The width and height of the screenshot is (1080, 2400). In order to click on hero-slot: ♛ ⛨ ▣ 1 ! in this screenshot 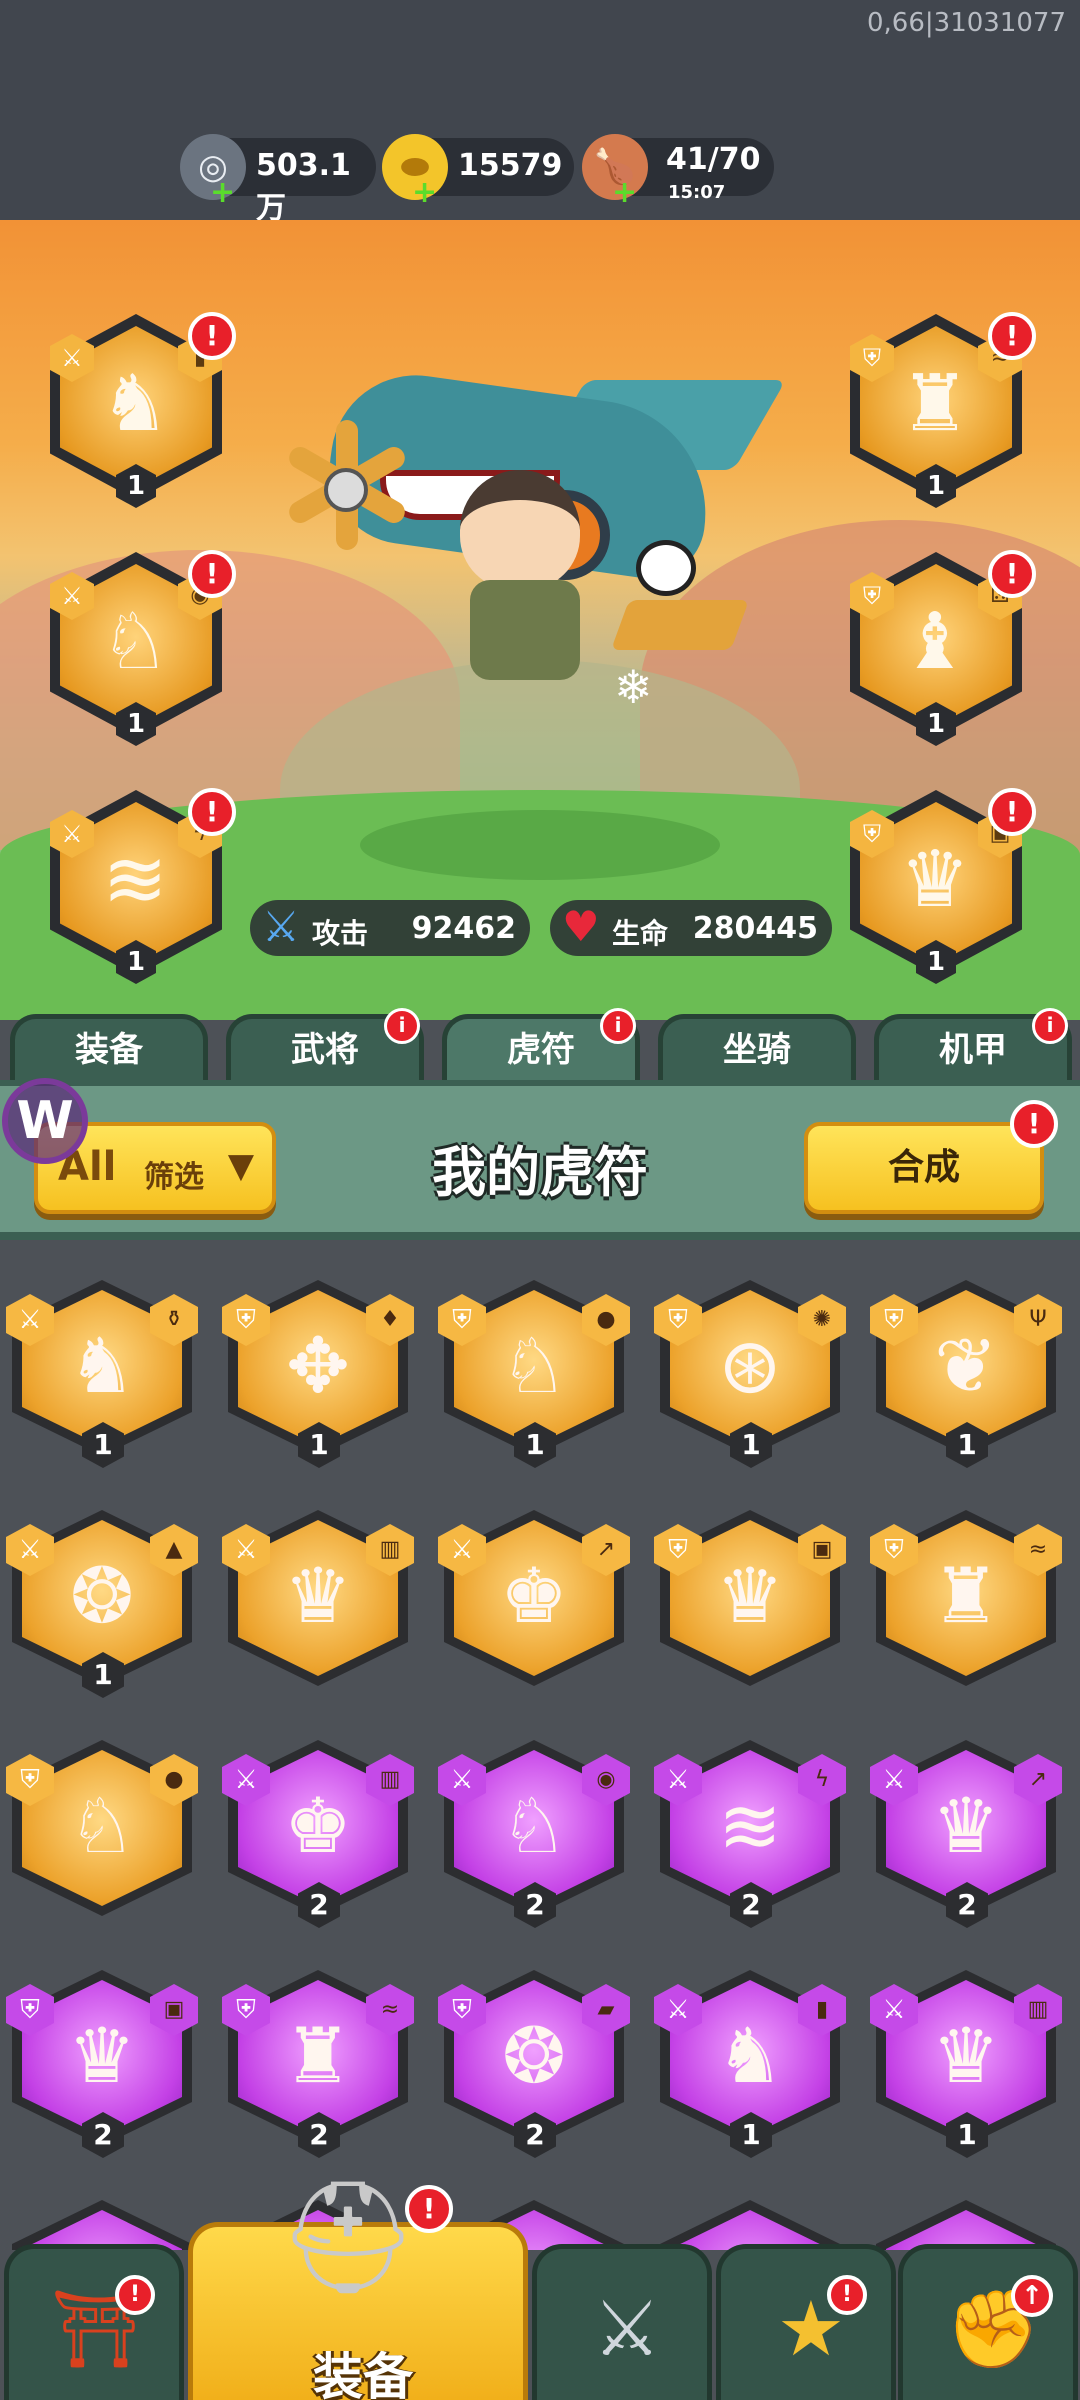, I will do `click(938, 882)`.